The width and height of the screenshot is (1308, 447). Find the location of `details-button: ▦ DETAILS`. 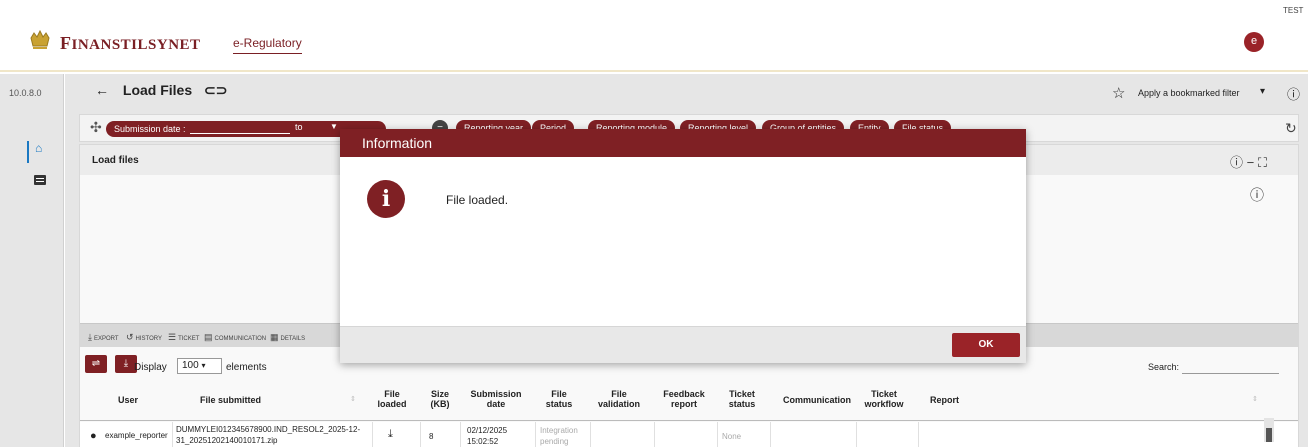

details-button: ▦ DETAILS is located at coordinates (287, 337).